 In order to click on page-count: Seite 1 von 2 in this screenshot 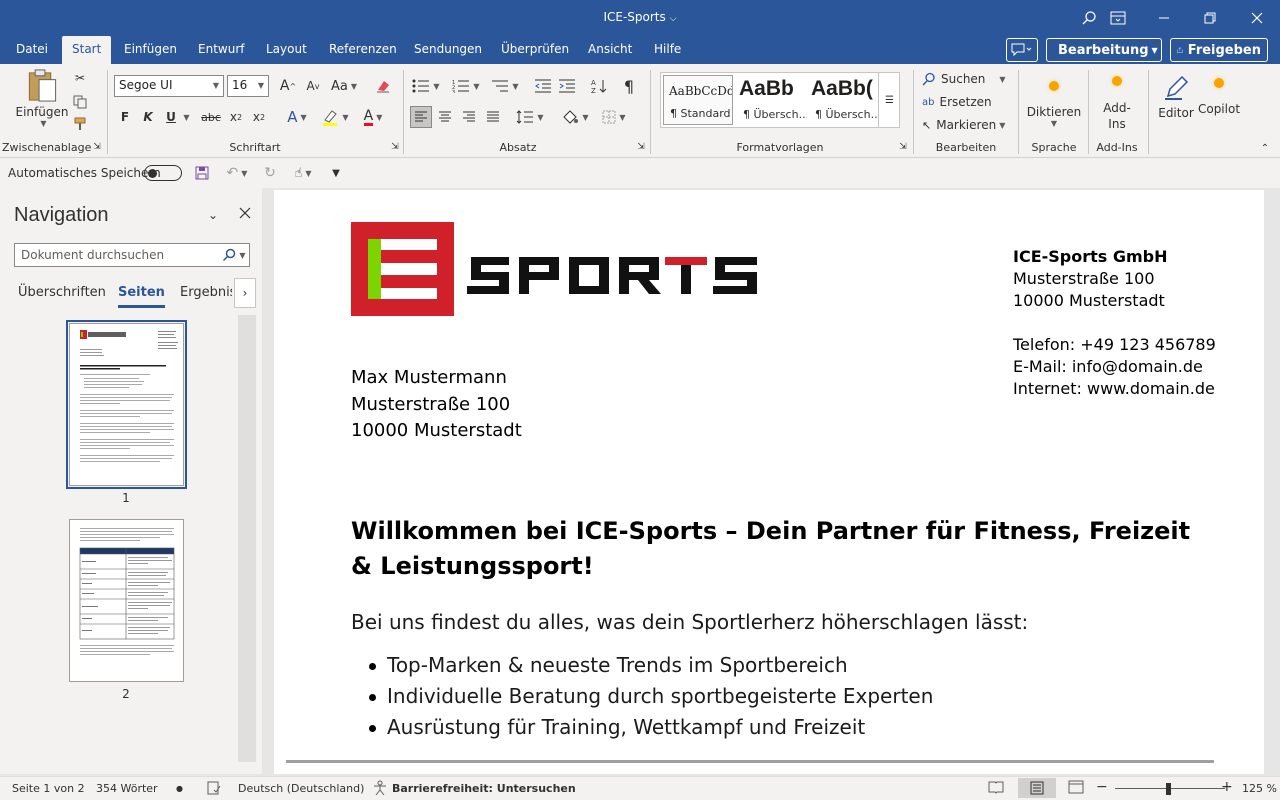, I will do `click(48, 788)`.